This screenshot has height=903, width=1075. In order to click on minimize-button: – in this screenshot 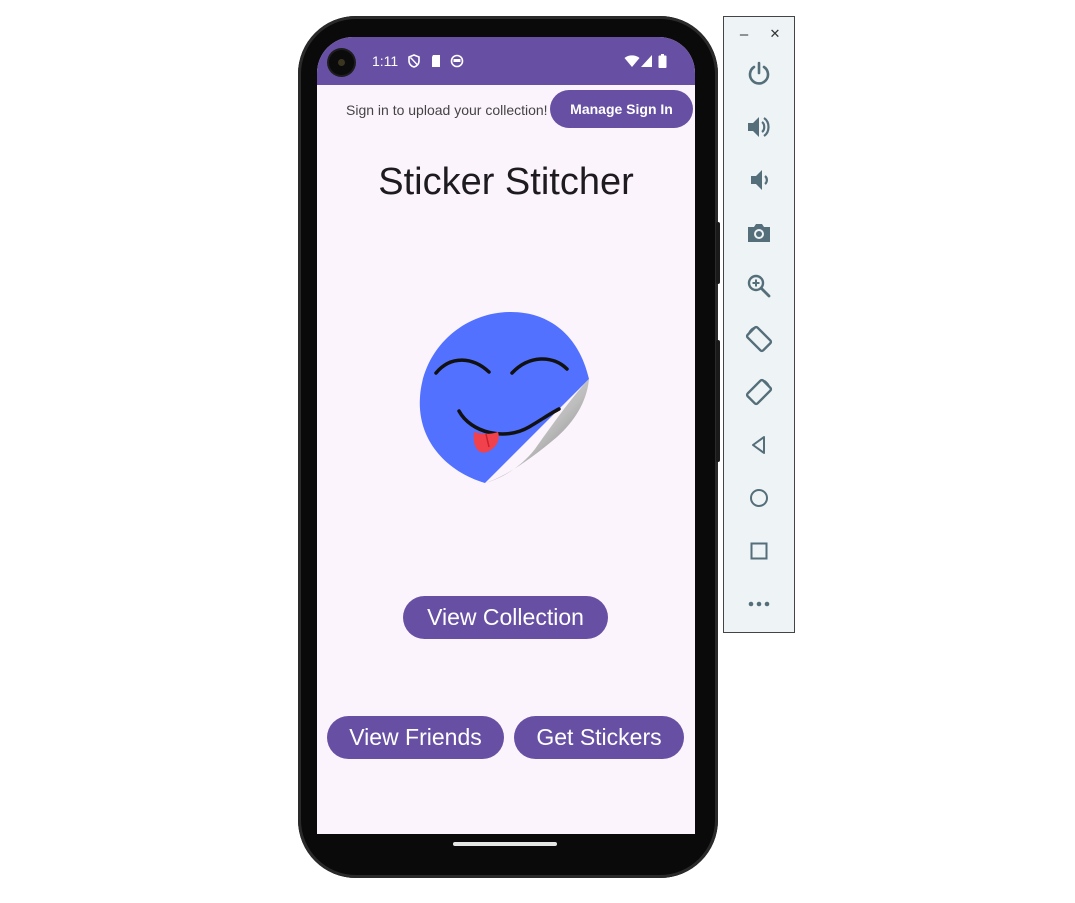, I will do `click(744, 34)`.